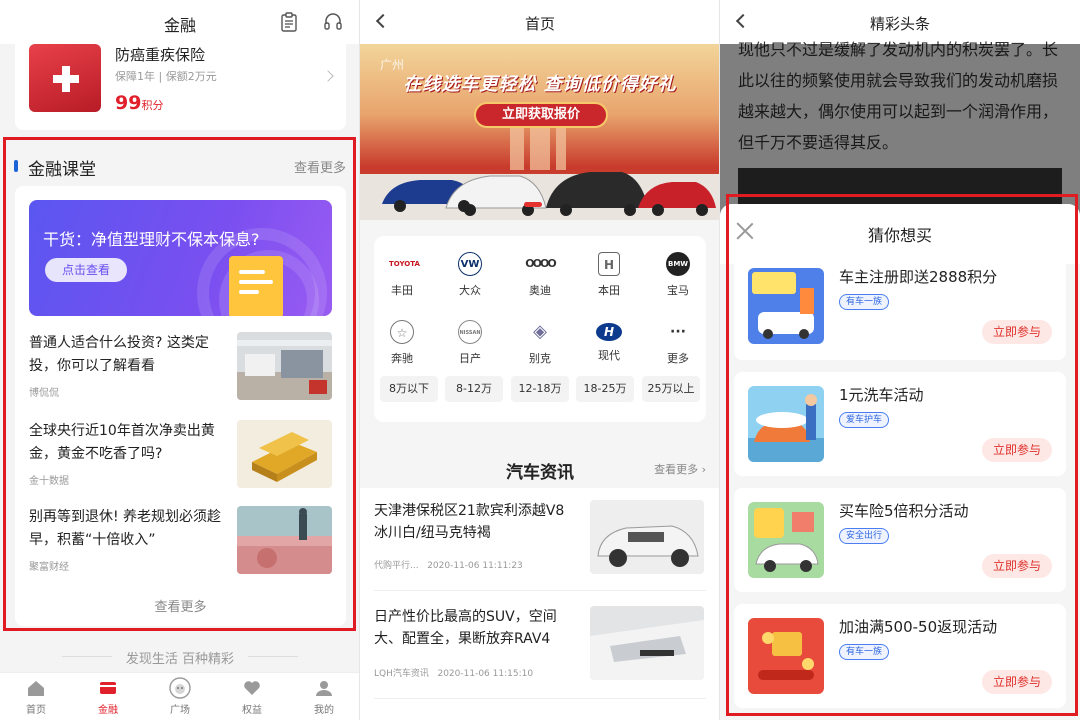 This screenshot has height=720, width=1080. I want to click on tab-label: 金融, so click(108, 710).